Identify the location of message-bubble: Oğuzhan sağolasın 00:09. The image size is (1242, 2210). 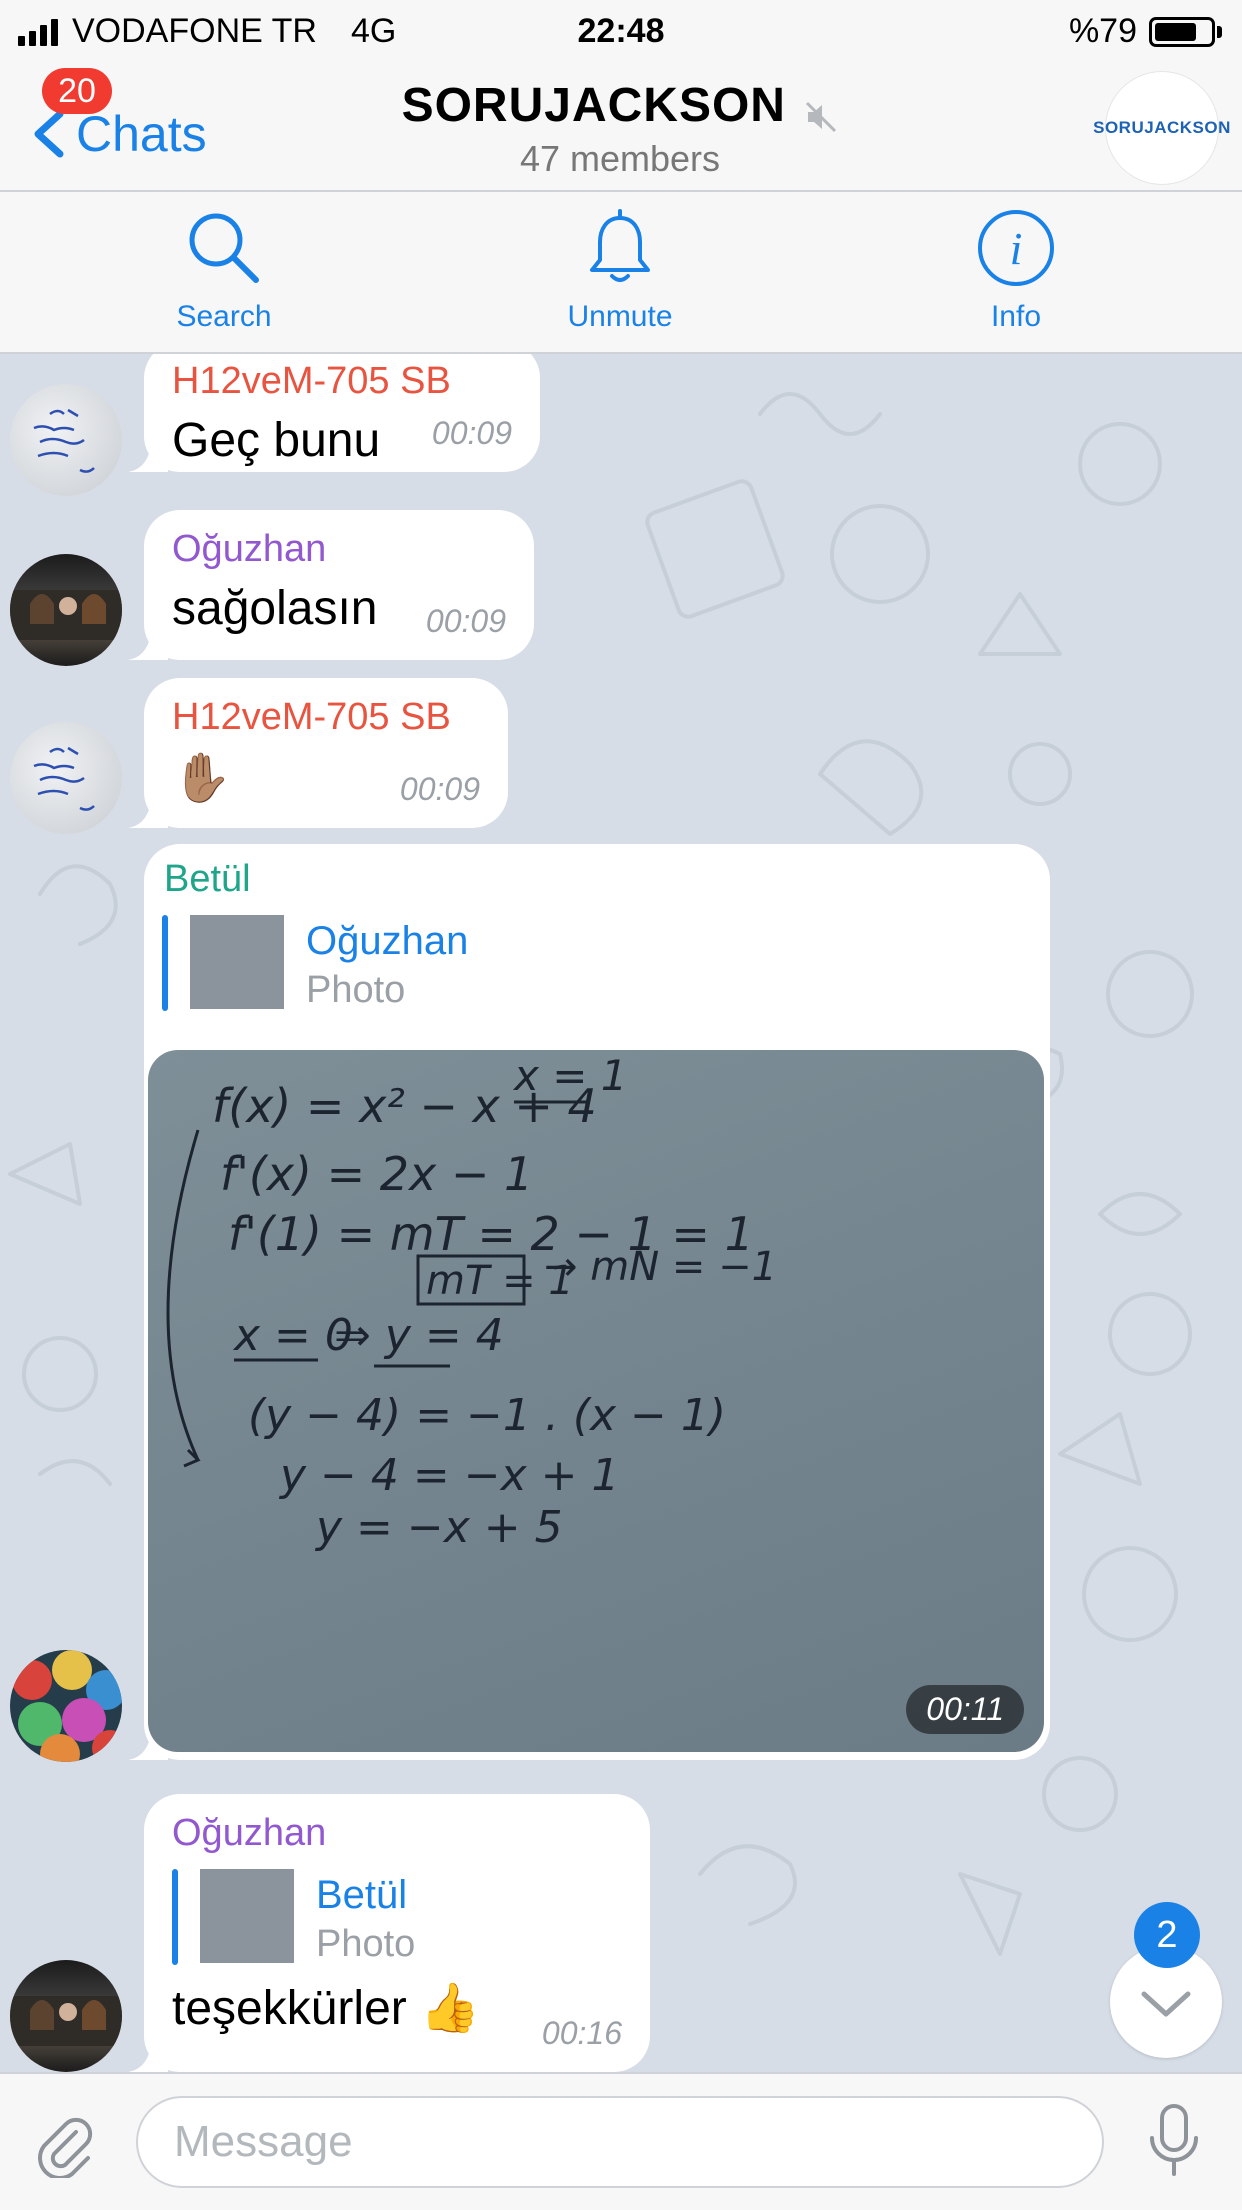
(331, 585).